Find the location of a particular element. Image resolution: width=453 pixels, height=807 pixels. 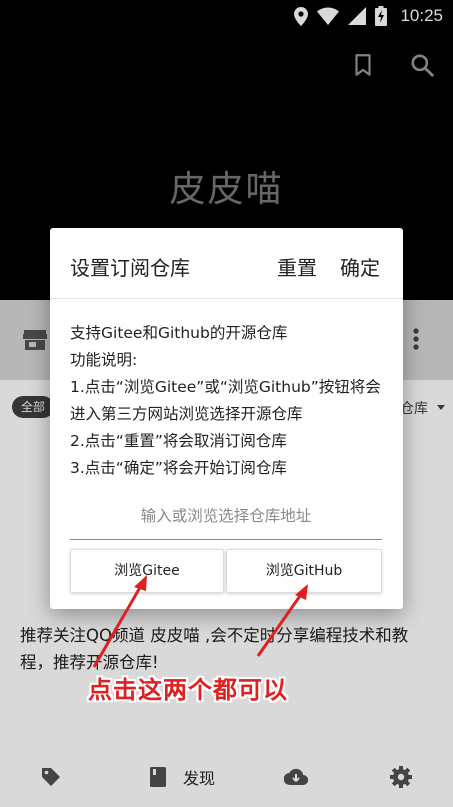

nav-label-discover: 发现 is located at coordinates (199, 778).